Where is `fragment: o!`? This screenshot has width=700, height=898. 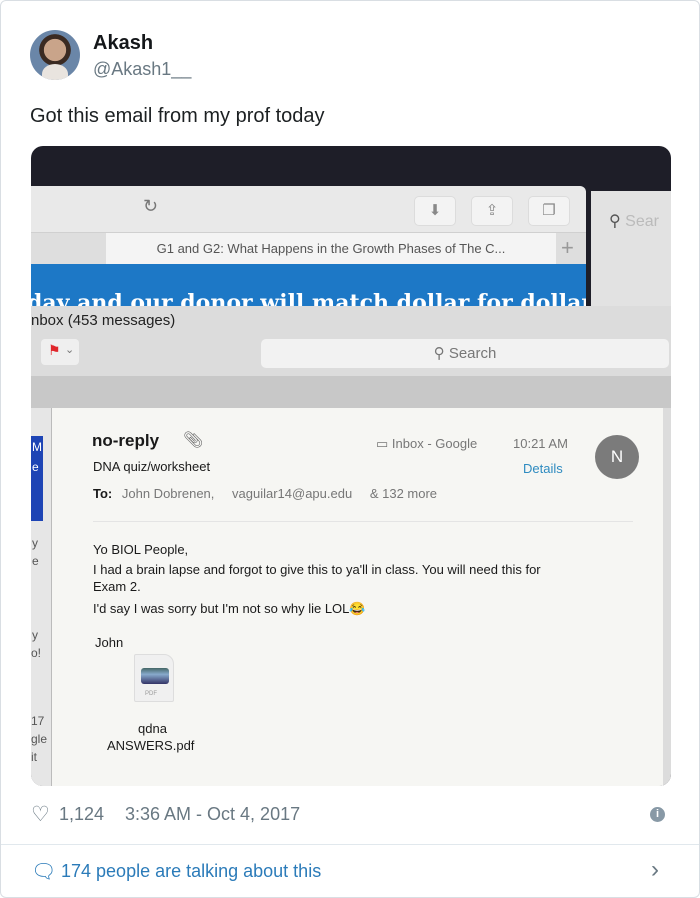 fragment: o! is located at coordinates (36, 653).